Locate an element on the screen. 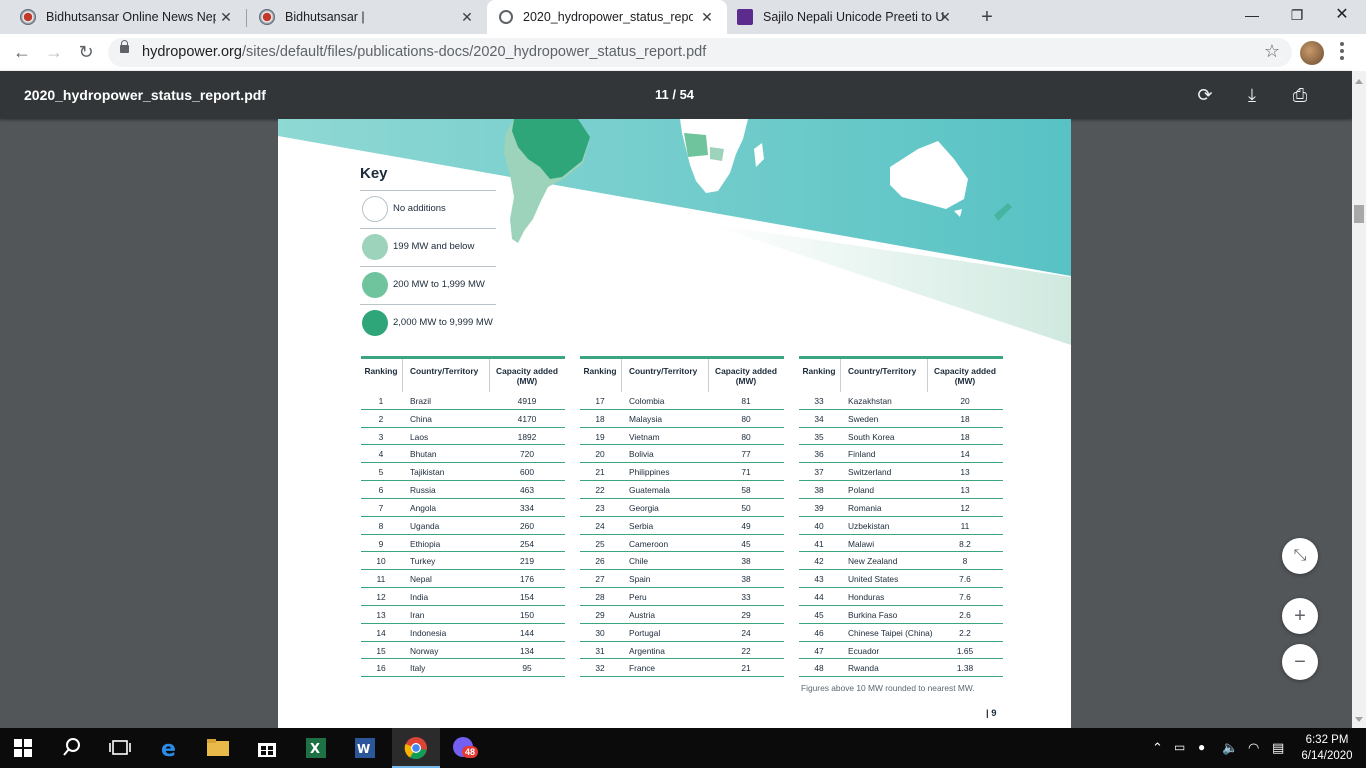 The width and height of the screenshot is (1366, 768). header-ranking: Ranking is located at coordinates (381, 371).